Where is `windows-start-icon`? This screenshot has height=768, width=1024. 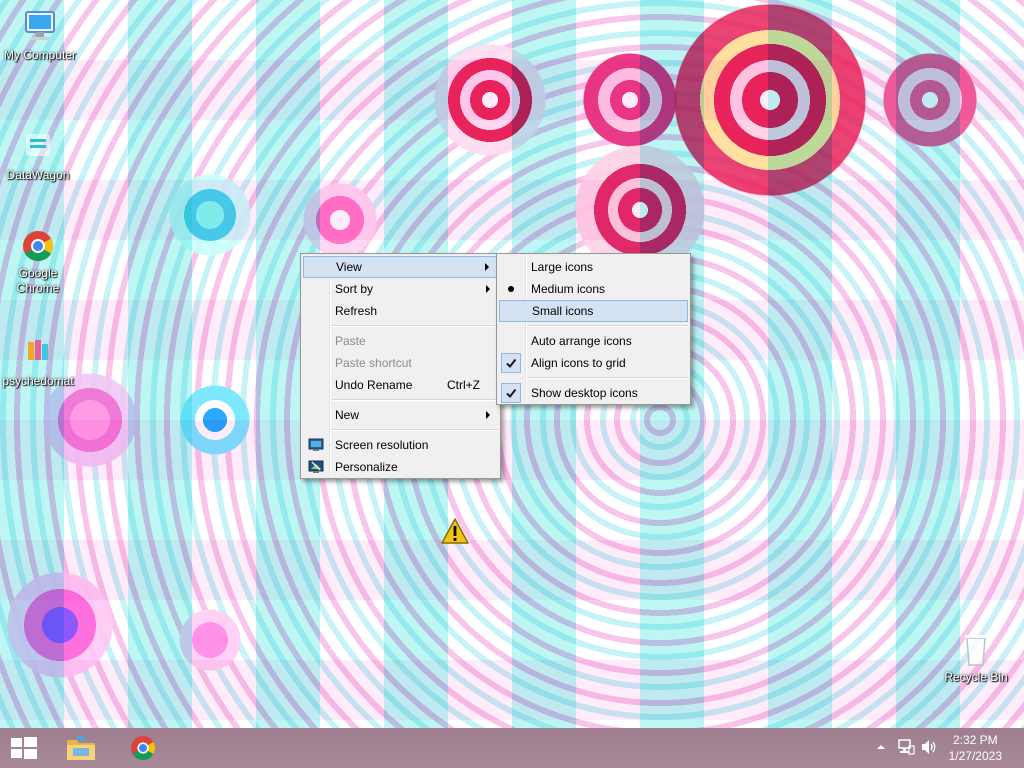 windows-start-icon is located at coordinates (24, 748).